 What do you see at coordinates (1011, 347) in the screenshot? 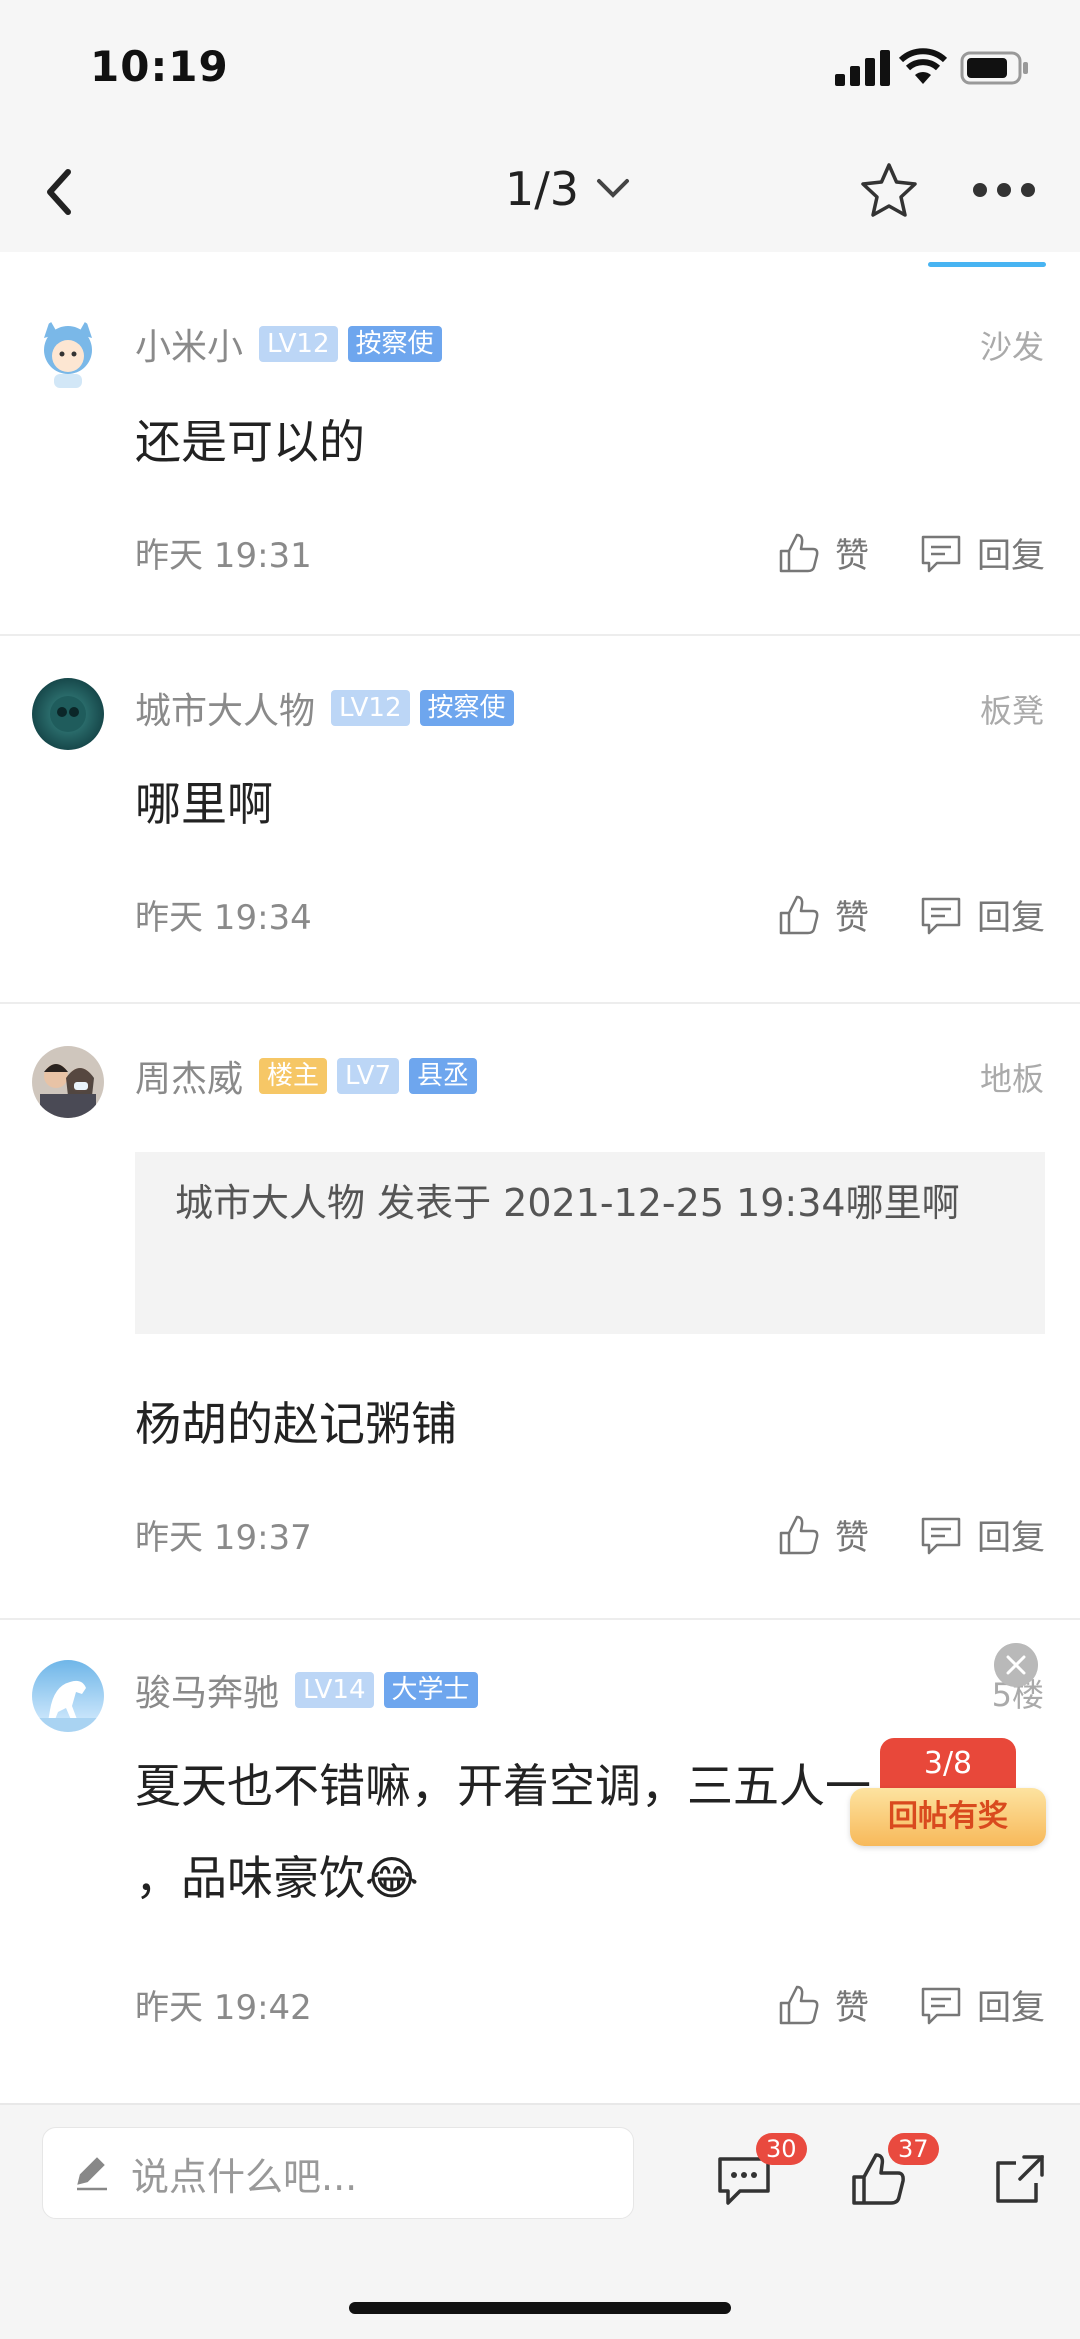
I see `floor-label: 沙发` at bounding box center [1011, 347].